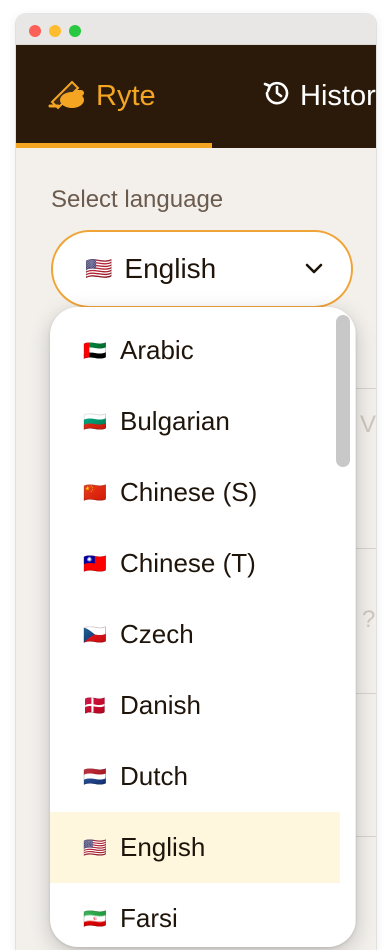 This screenshot has height=950, width=392. I want to click on tab-history-label: History, so click(338, 96).